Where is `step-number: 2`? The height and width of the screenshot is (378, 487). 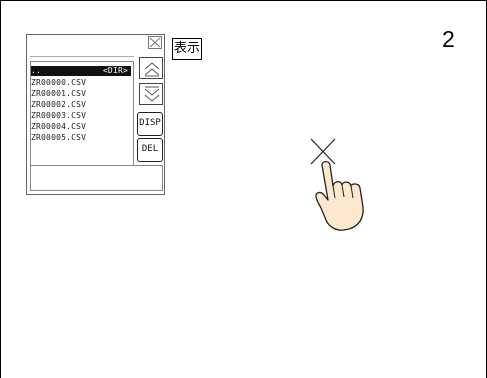
step-number: 2 is located at coordinates (448, 39).